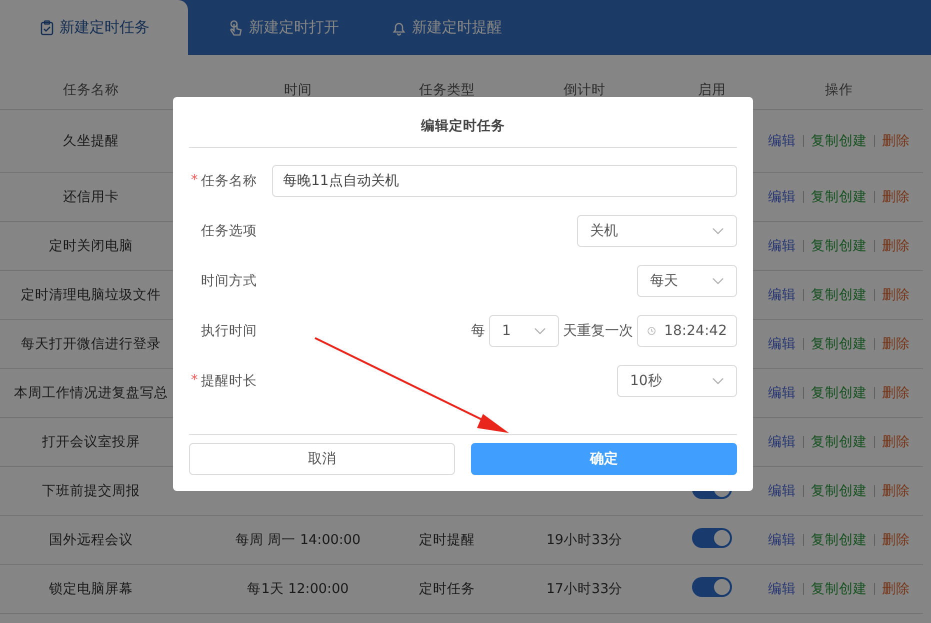 This screenshot has width=931, height=623. Describe the element at coordinates (657, 231) in the screenshot. I see `dropdown: 关机` at that location.